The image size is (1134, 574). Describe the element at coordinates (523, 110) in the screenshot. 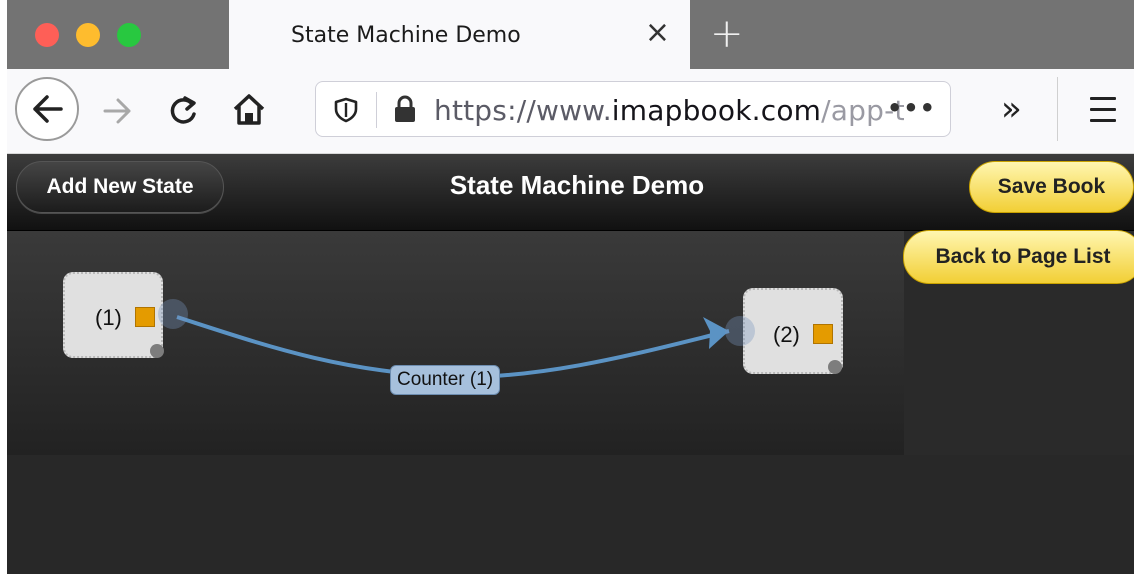

I see `url-prefix: https://www.` at that location.